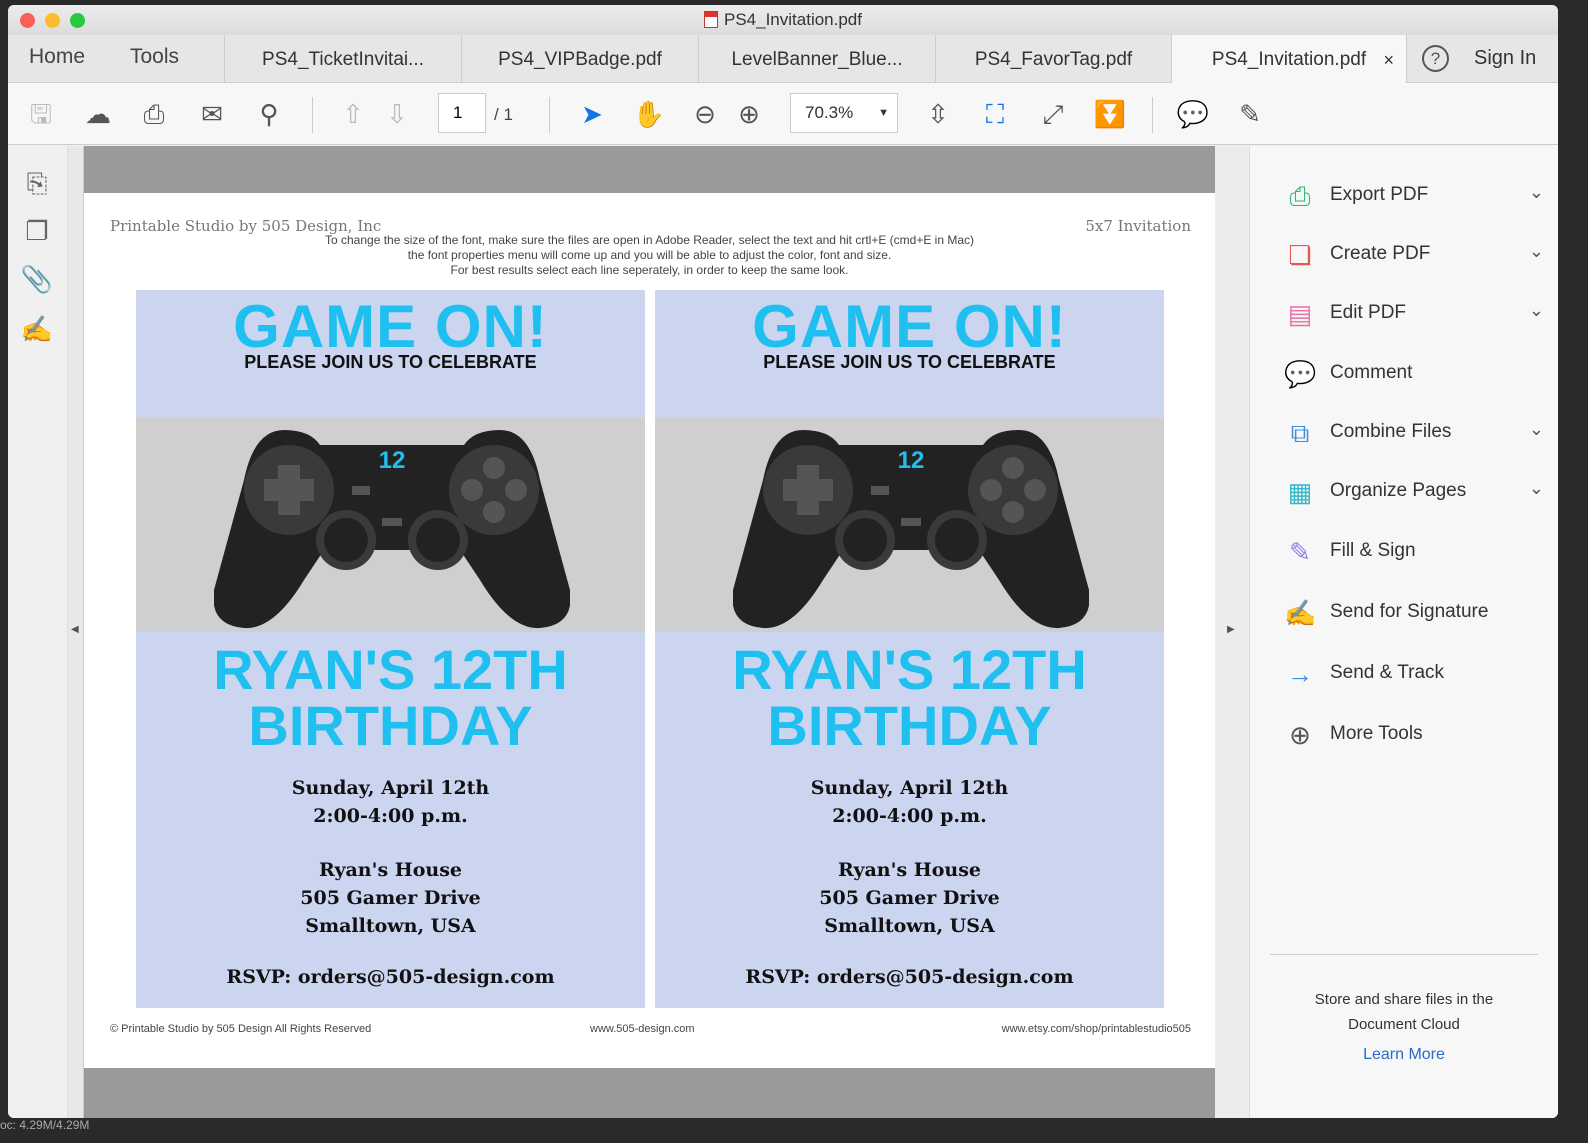  Describe the element at coordinates (1414, 492) in the screenshot. I see `tool-organize-pages: ▦ Organize Pages ⌄` at that location.